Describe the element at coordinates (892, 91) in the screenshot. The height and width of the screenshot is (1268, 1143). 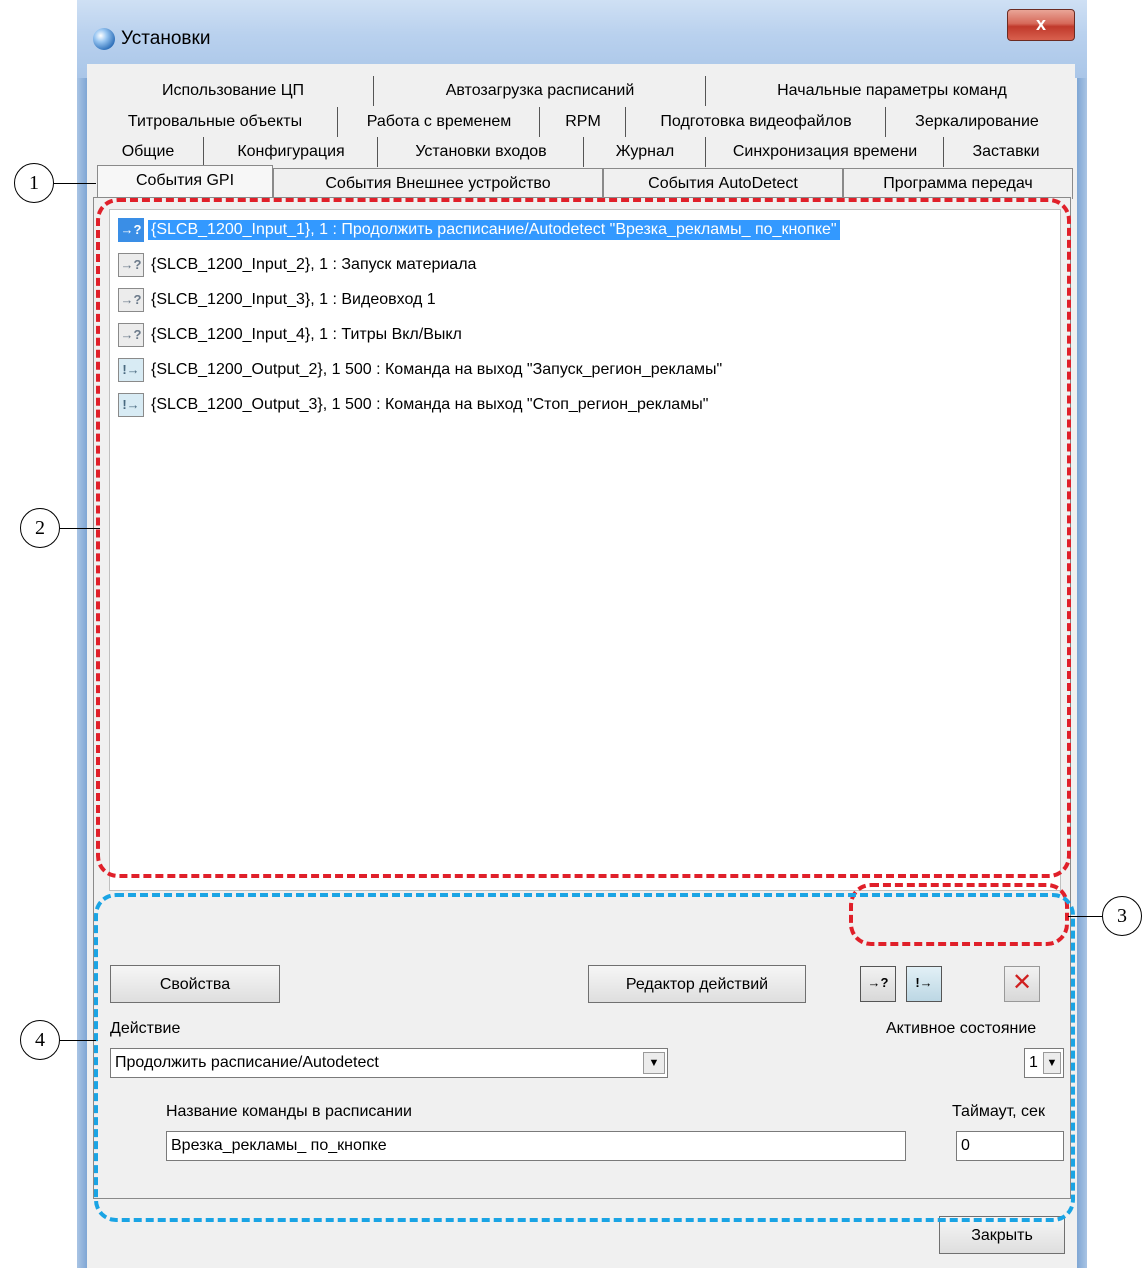
I see `tab-initial-command-params: Начальные параметры команд` at that location.